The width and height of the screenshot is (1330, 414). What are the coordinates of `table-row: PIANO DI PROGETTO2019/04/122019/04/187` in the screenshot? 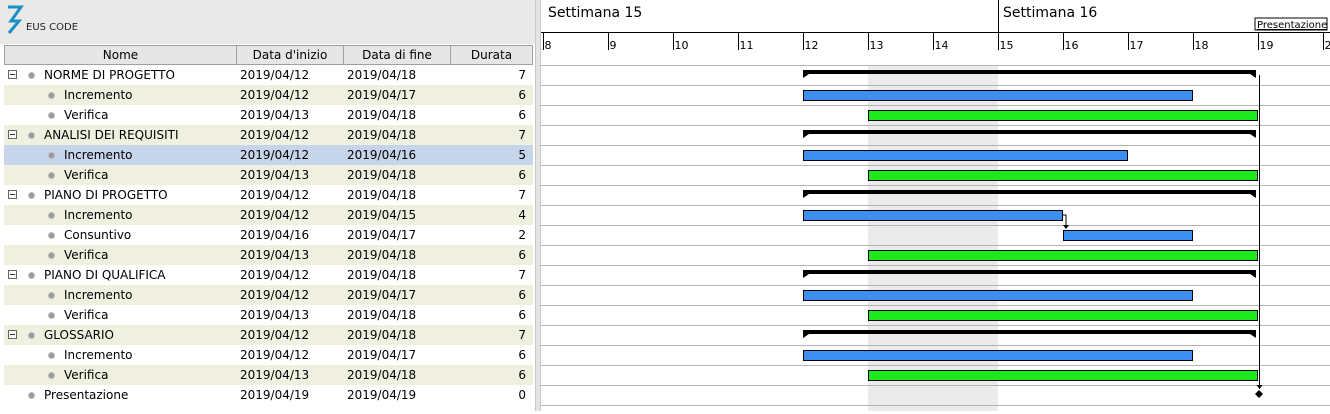 It's located at (268, 195).